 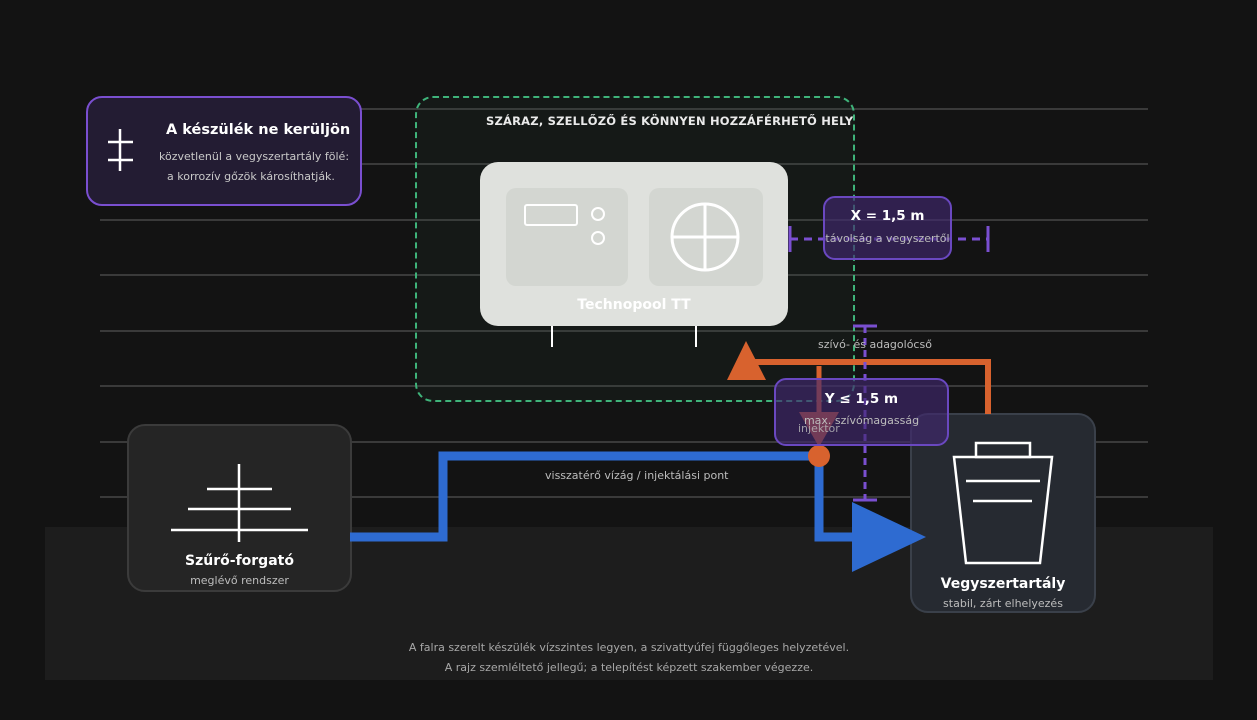 What do you see at coordinates (239, 561) in the screenshot?
I see `filter-title: Szűrő-forgató` at bounding box center [239, 561].